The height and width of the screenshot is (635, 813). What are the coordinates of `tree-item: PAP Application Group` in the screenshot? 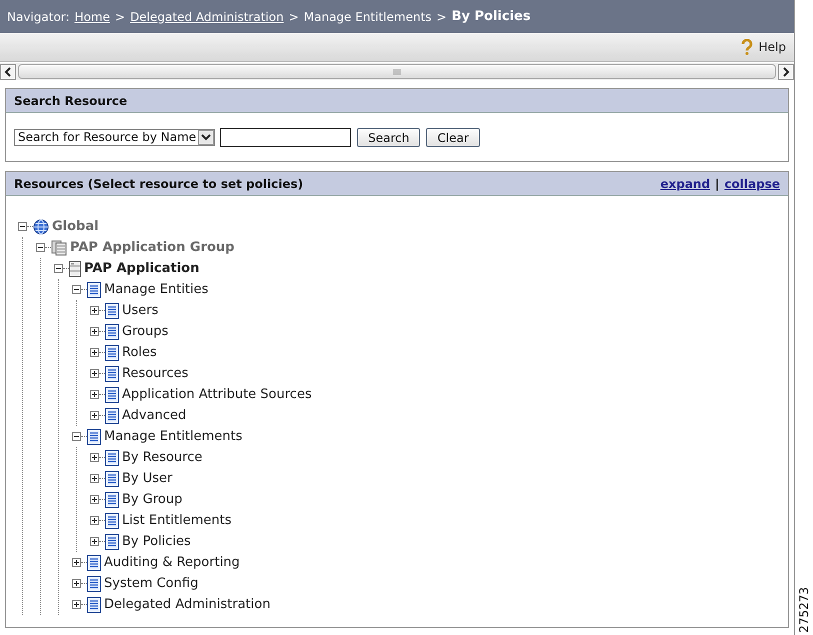 It's located at (152, 248).